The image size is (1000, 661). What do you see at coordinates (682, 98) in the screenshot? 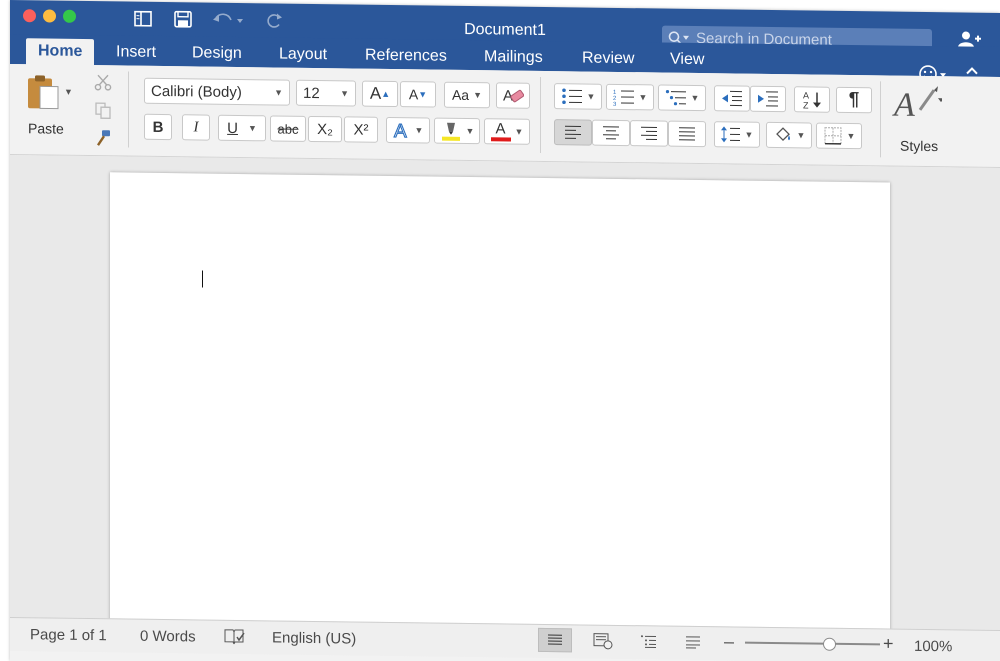
I see `multilevel-list-button: ▼` at bounding box center [682, 98].